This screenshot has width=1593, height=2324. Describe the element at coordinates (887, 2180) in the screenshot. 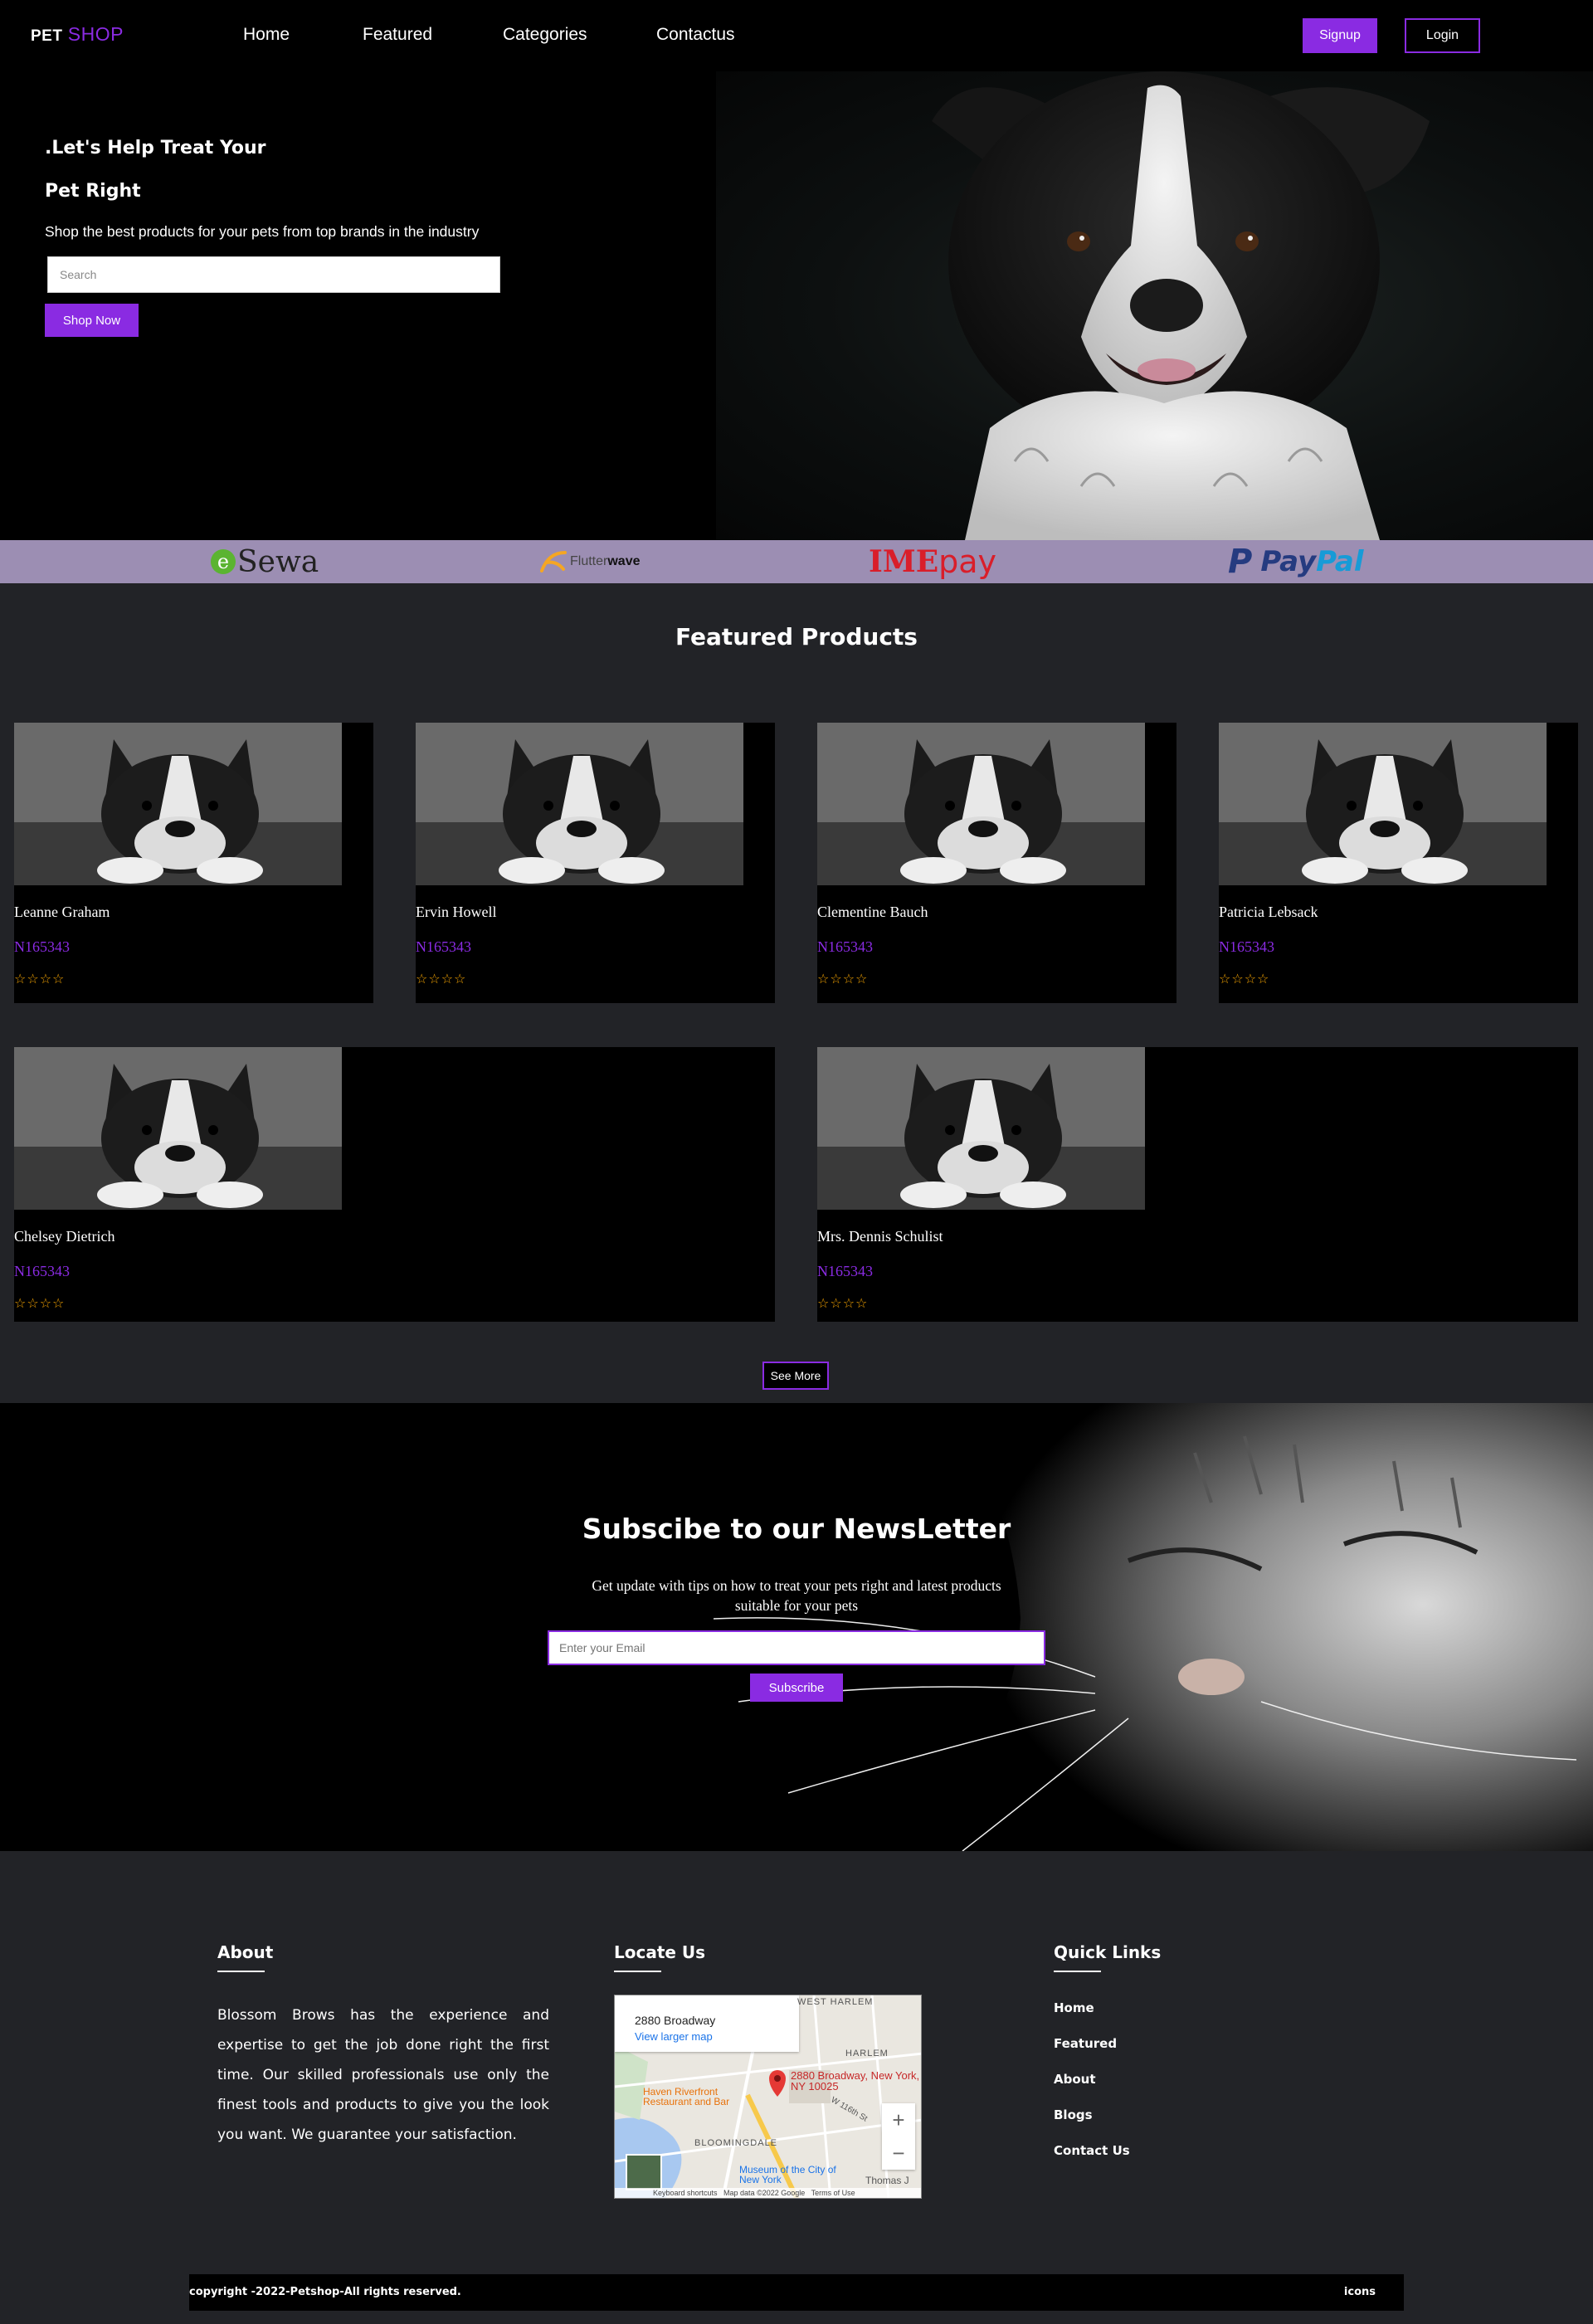

I see `map-thomas-label: Thomas J` at that location.